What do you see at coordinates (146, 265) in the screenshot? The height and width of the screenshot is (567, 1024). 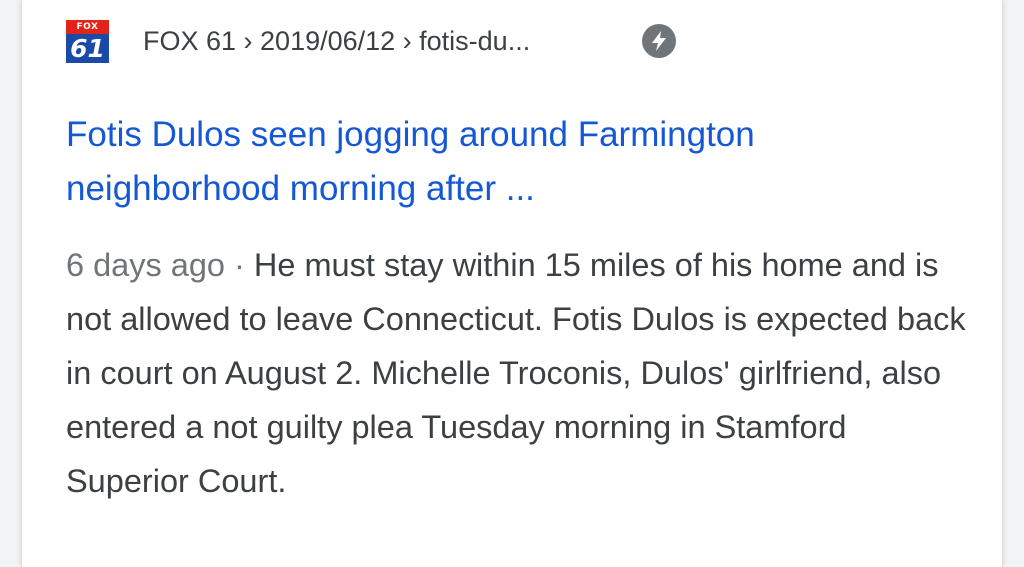 I see `result-date: 6 days ago` at bounding box center [146, 265].